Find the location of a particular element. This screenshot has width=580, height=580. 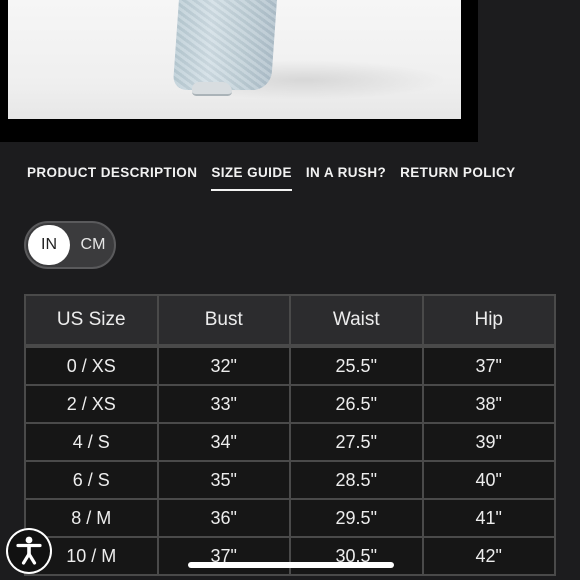

cell-waist: 27.5" is located at coordinates (356, 442).